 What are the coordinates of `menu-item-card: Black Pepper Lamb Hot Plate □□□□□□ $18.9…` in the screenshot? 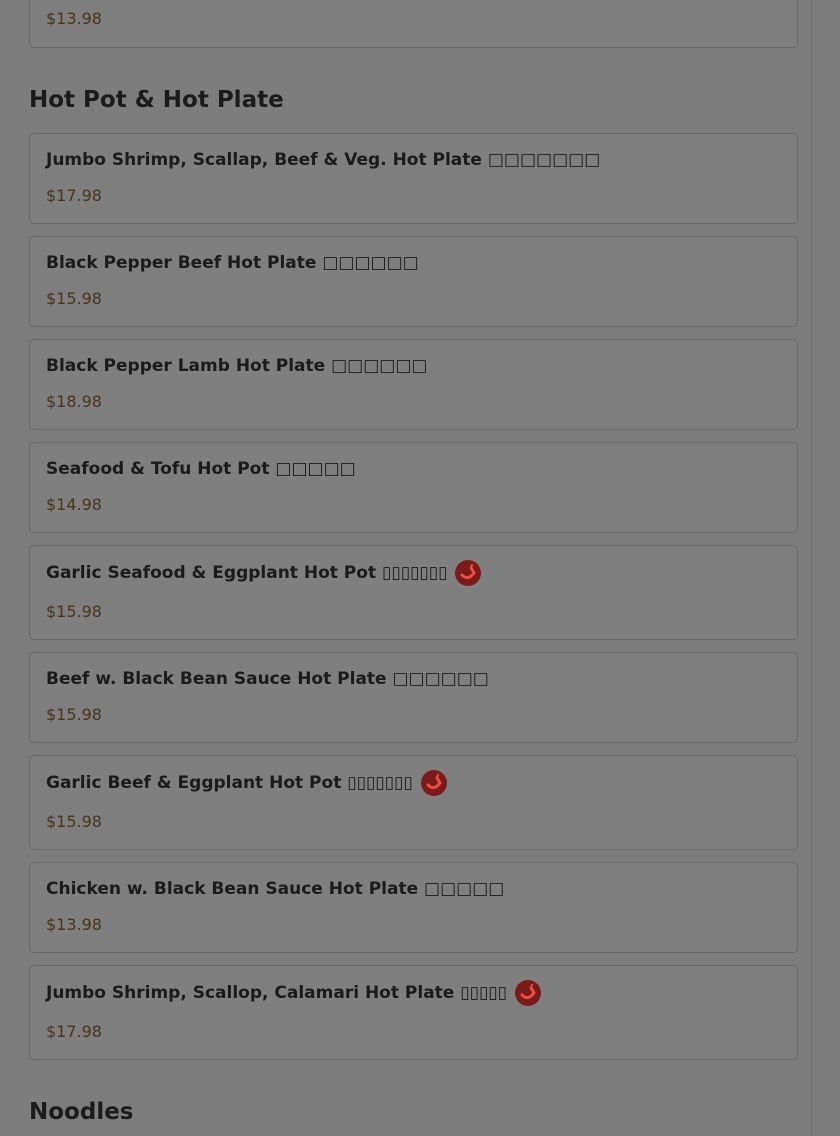 It's located at (413, 384).